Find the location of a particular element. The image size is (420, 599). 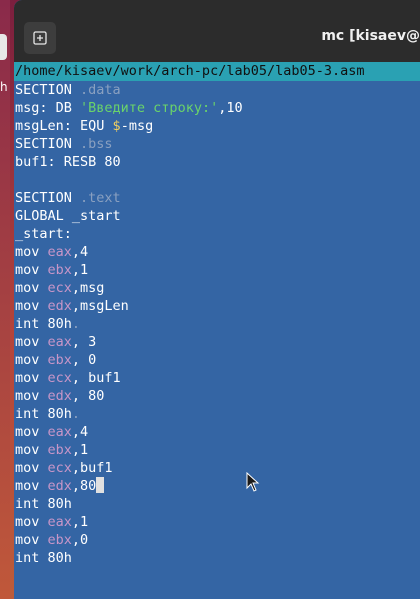

code-line: mov ecx,buf1 is located at coordinates (217, 468).